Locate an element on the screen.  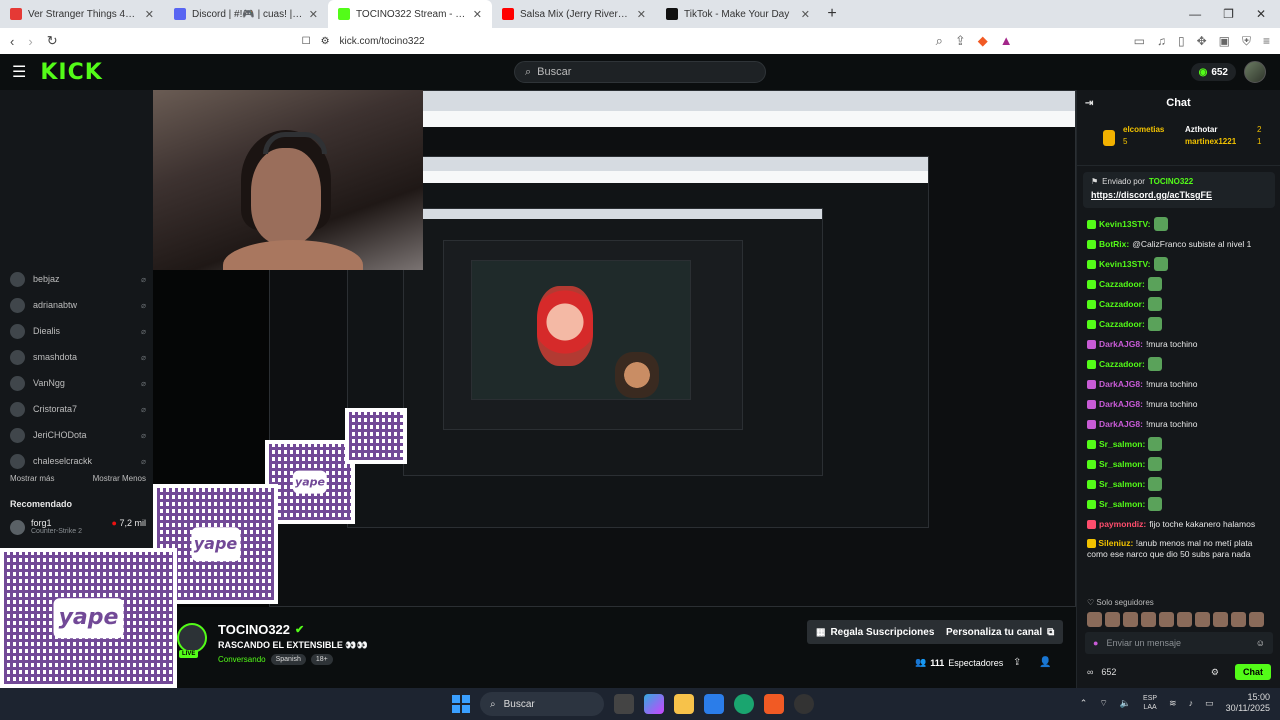
recommended-item: forg1 Counter-Strike 2 ● 7,2 mil is located at coordinates (78, 526).